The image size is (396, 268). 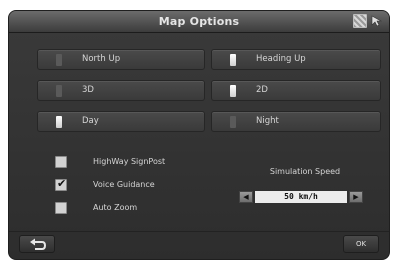 What do you see at coordinates (88, 90) in the screenshot?
I see `3d-label: 3D` at bounding box center [88, 90].